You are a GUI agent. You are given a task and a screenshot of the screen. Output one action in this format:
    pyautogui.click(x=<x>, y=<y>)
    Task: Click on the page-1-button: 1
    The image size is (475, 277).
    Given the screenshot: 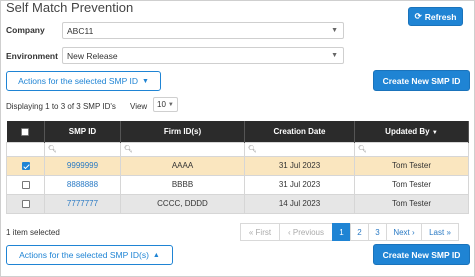 What is the action you would take?
    pyautogui.click(x=341, y=232)
    